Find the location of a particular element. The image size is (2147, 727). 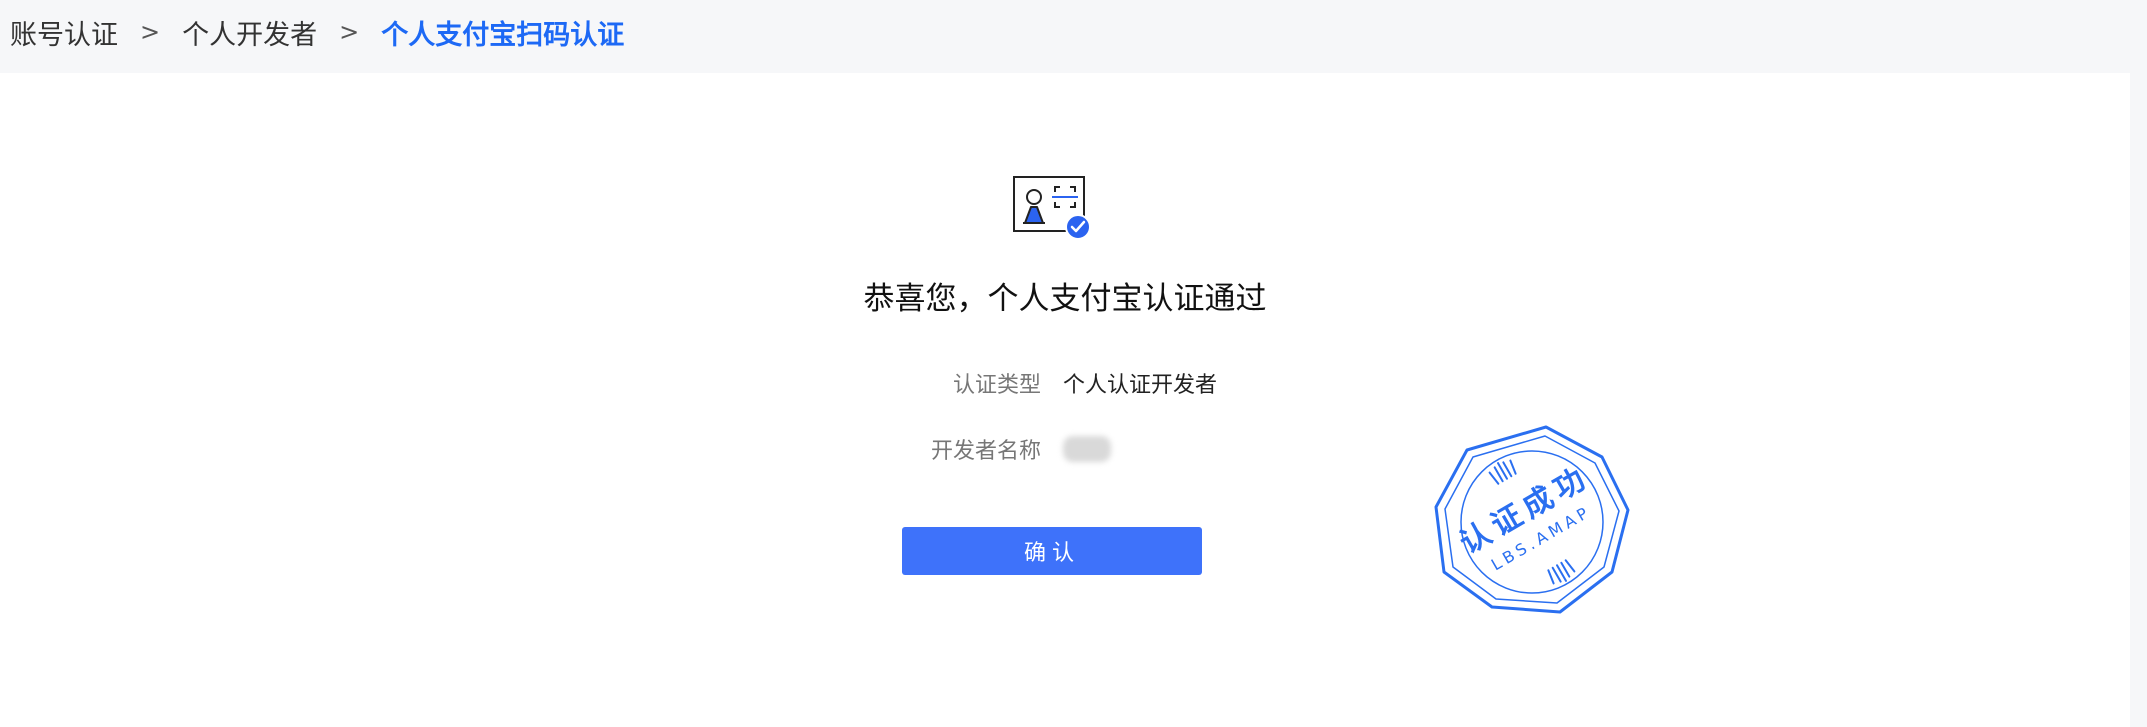

confirm-button: 确认 is located at coordinates (1052, 551).